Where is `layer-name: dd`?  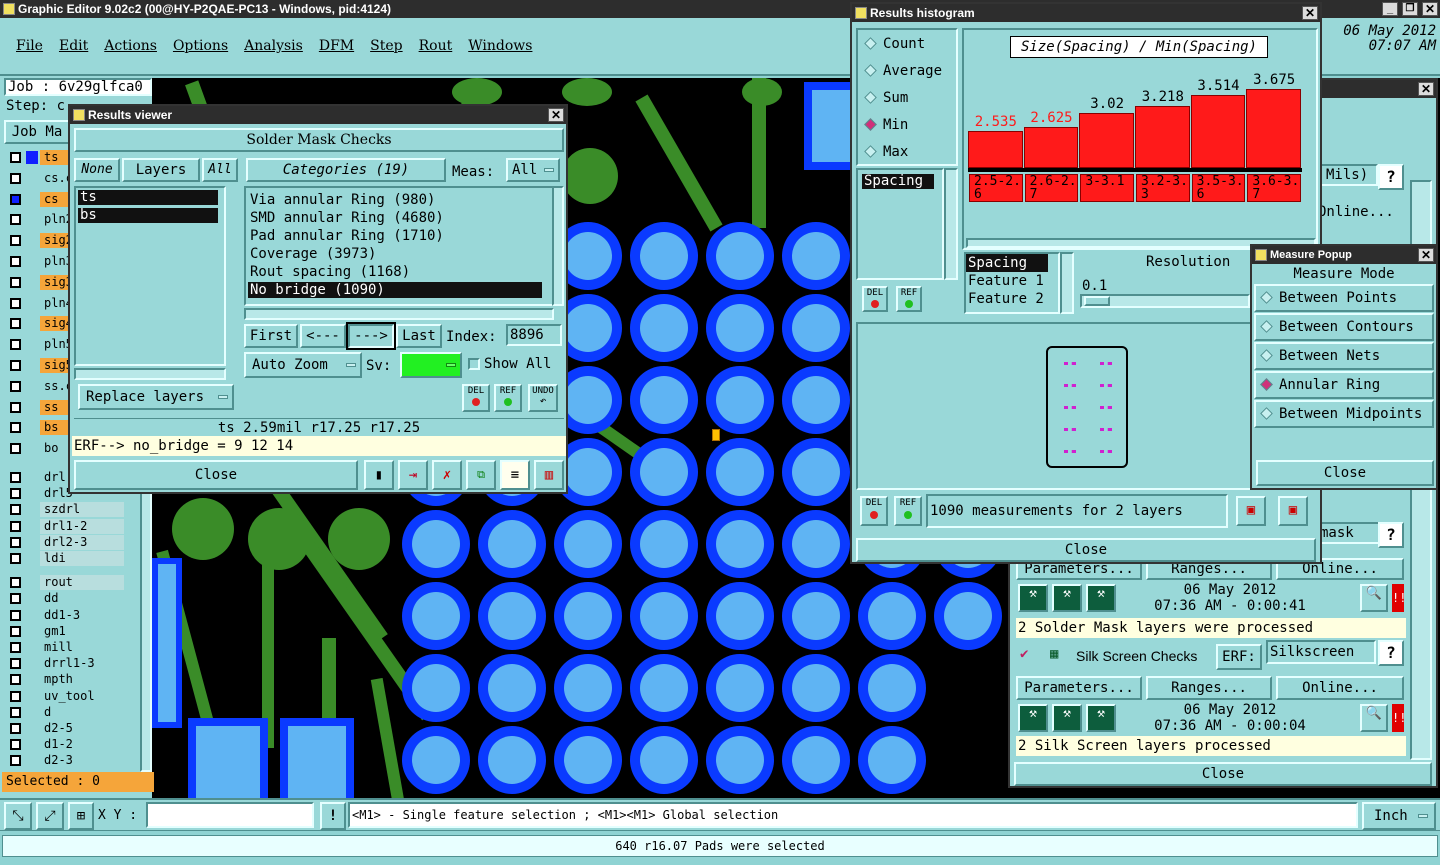
layer-name: dd is located at coordinates (82, 599).